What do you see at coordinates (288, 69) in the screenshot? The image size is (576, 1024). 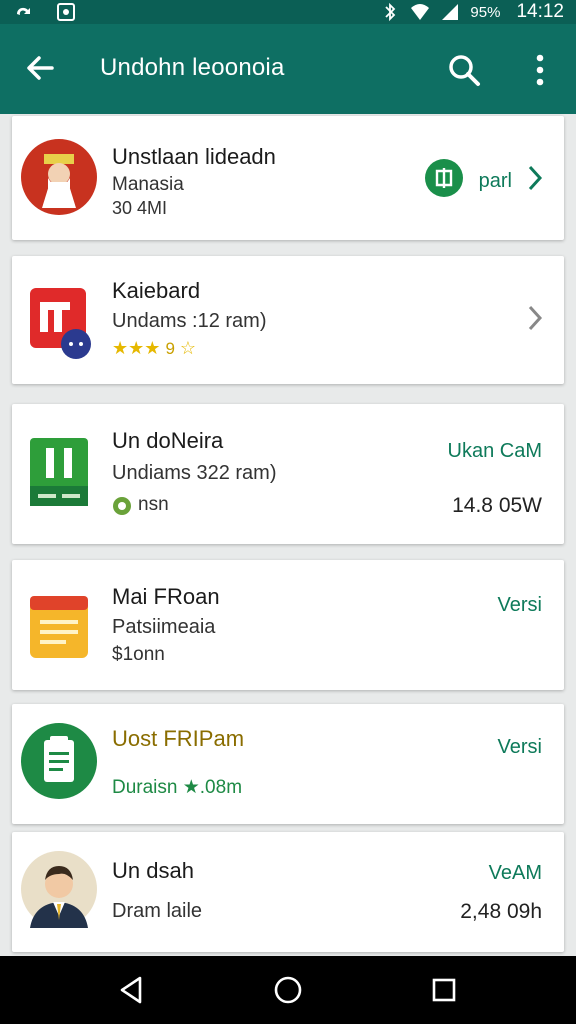 I see `app-bar: Undohn leoonoia` at bounding box center [288, 69].